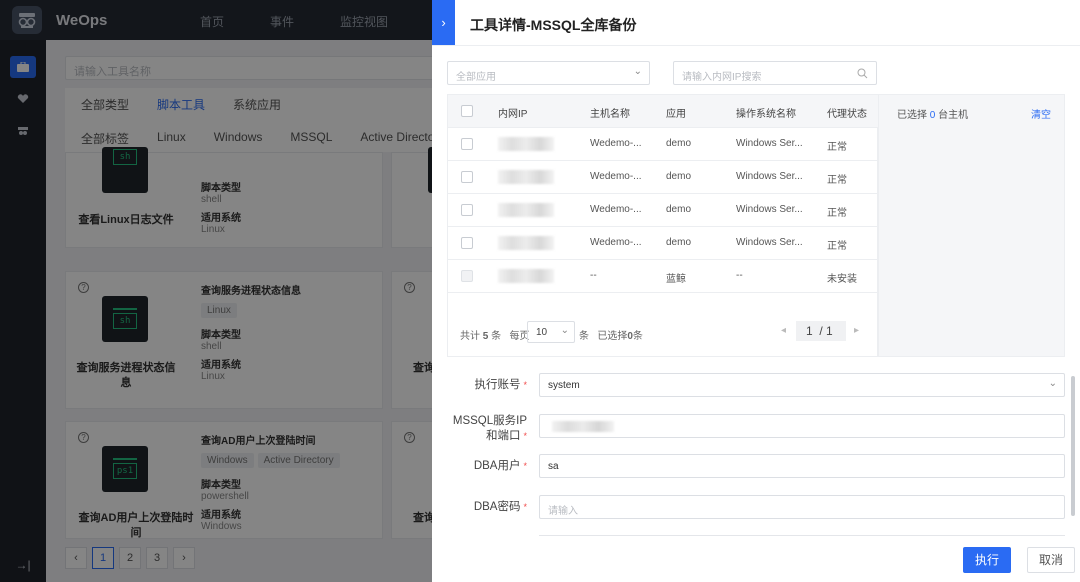  What do you see at coordinates (553, 25) in the screenshot?
I see `drawer-title: 工具详情-MSSQL全库备份` at bounding box center [553, 25].